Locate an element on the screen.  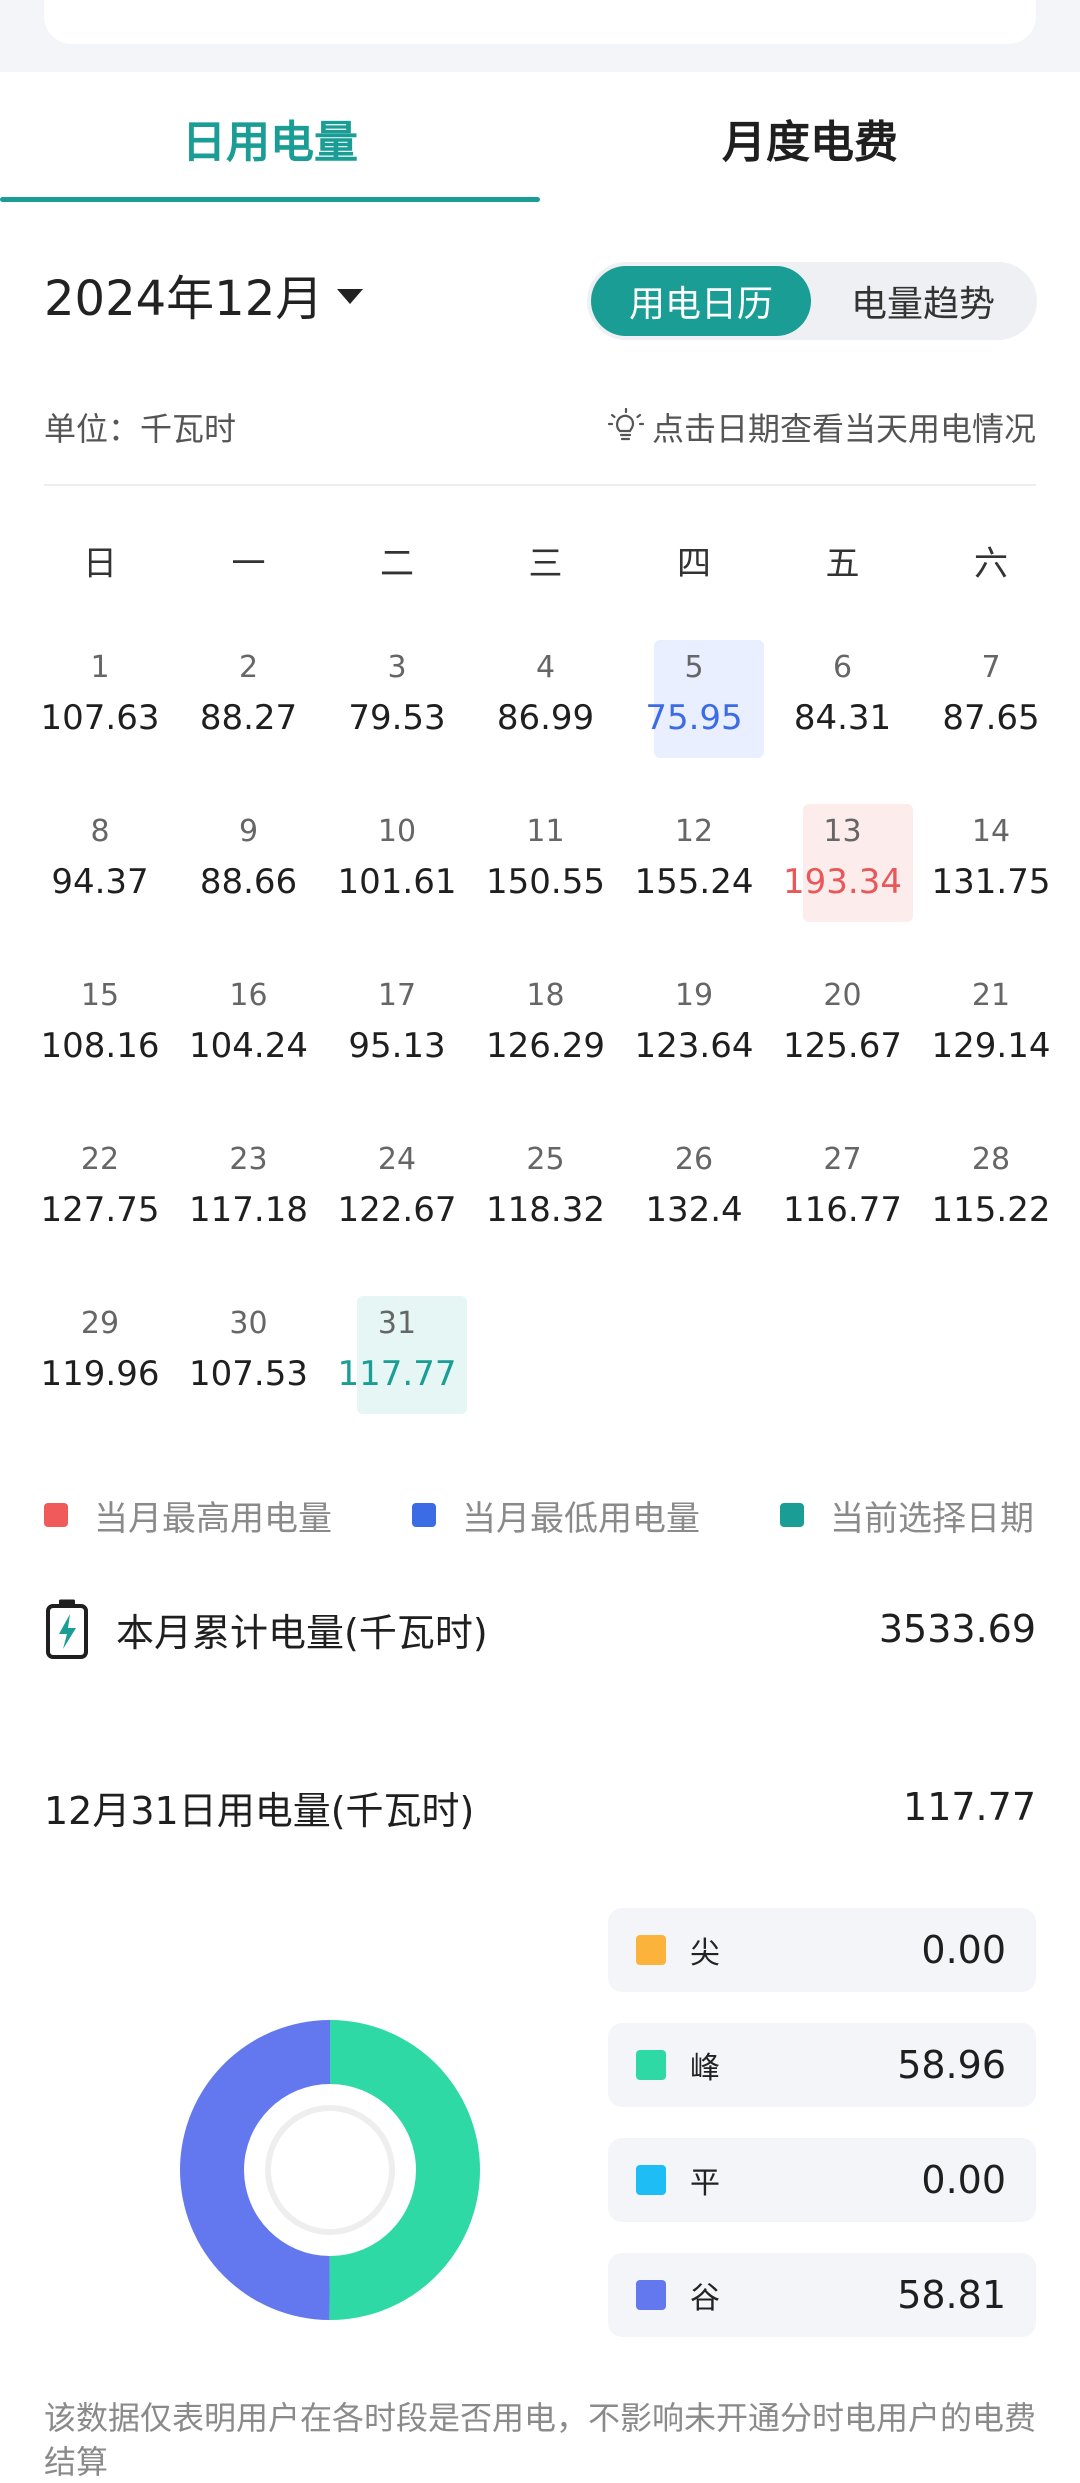
calendar-day: 2 88.27 is located at coordinates (249, 698).